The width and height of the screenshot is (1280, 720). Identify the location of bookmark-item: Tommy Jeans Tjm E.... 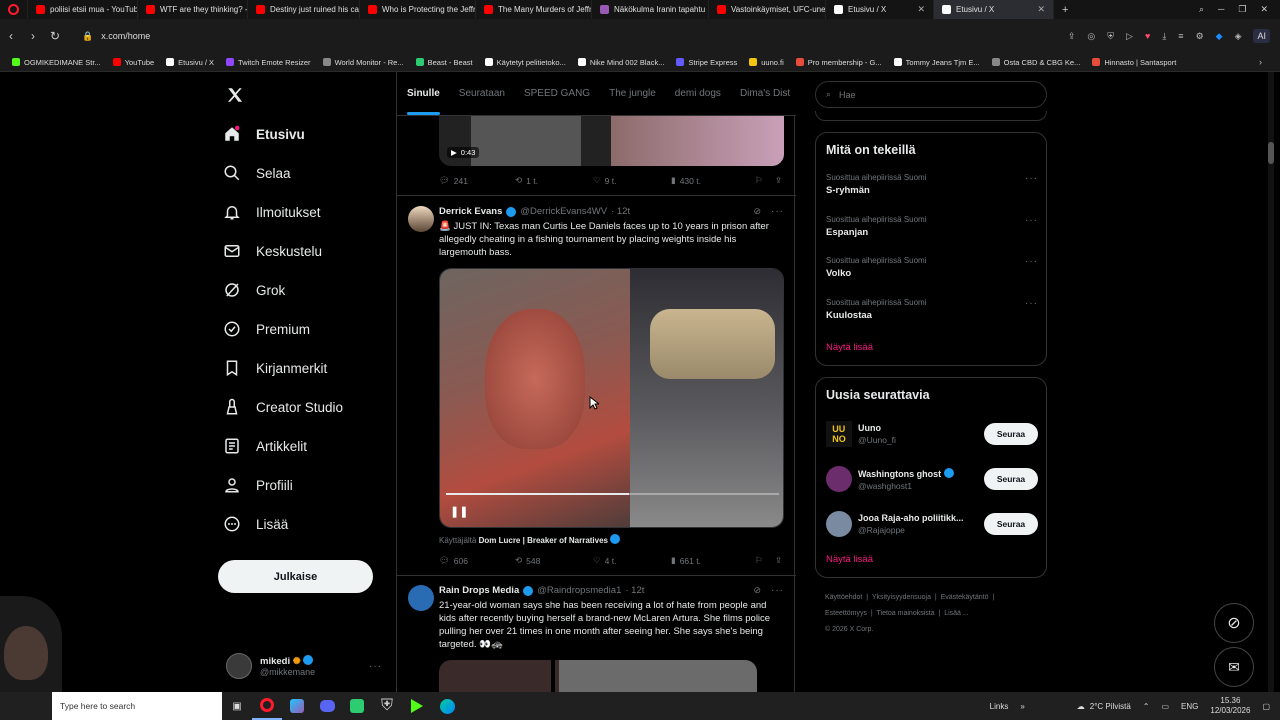
(937, 62).